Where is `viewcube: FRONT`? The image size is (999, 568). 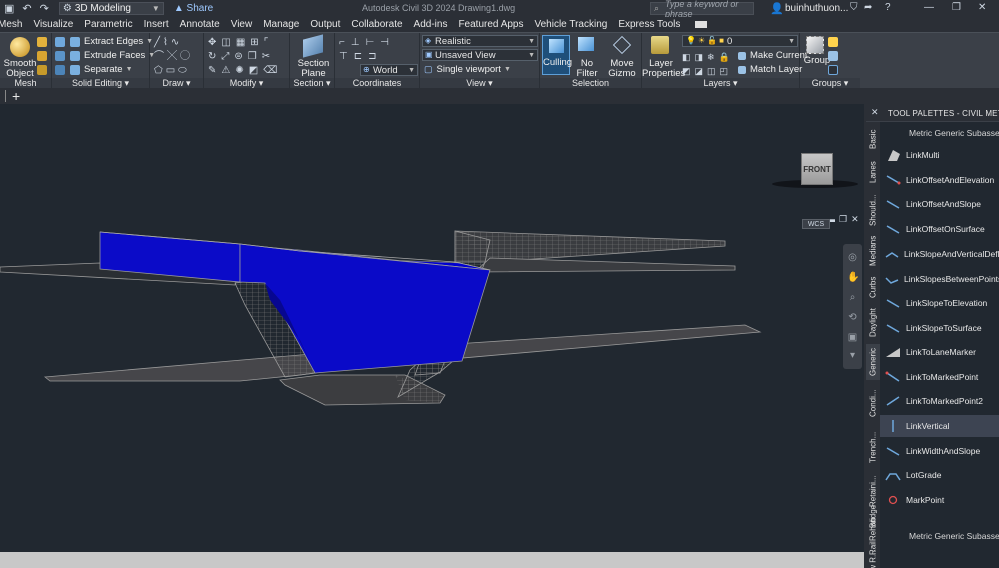 viewcube: FRONT is located at coordinates (817, 169).